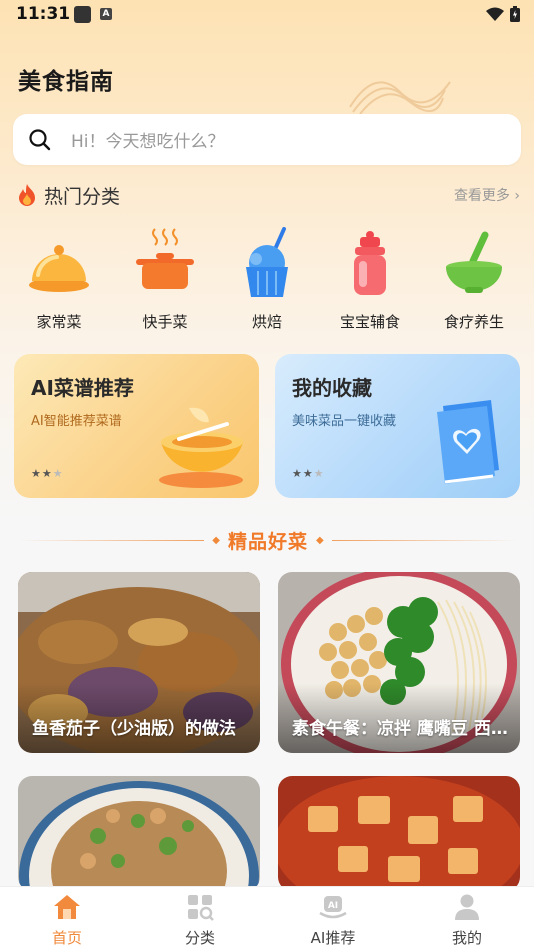 The width and height of the screenshot is (534, 950). What do you see at coordinates (201, 908) in the screenshot?
I see `category-grid-icon` at bounding box center [201, 908].